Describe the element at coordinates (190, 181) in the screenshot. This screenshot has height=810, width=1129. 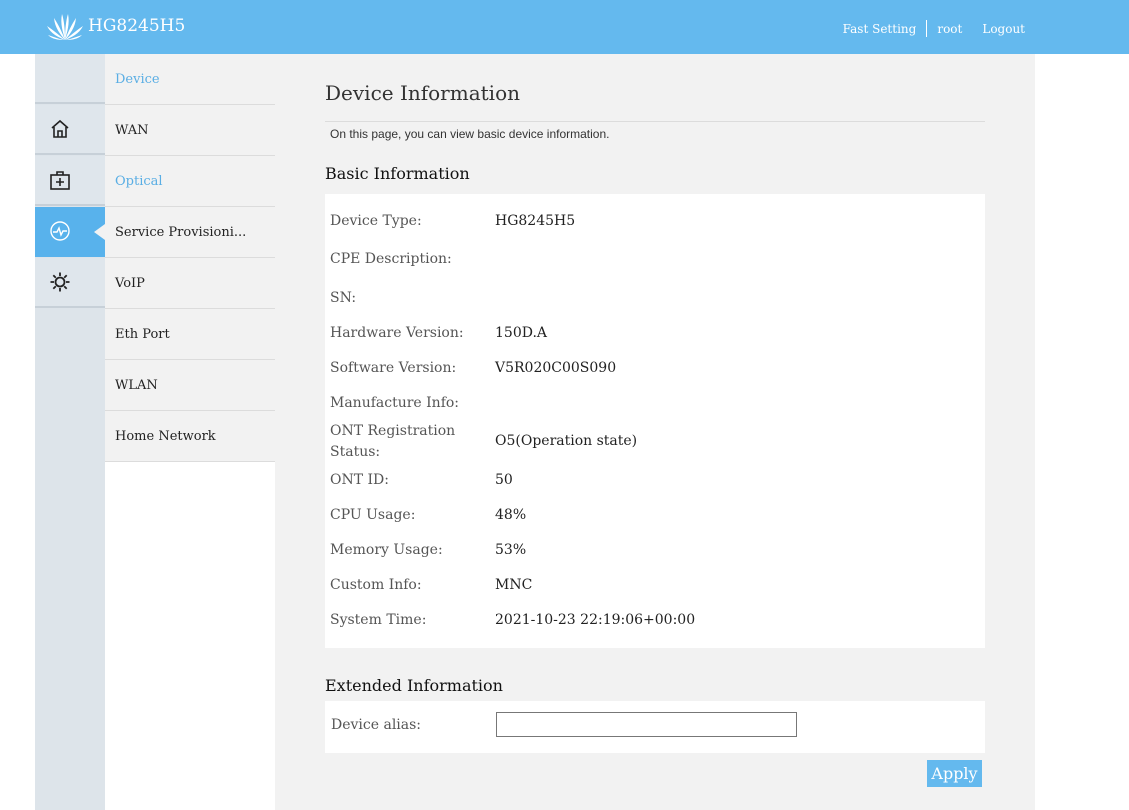
I see `nav-item-optical: Optical` at that location.